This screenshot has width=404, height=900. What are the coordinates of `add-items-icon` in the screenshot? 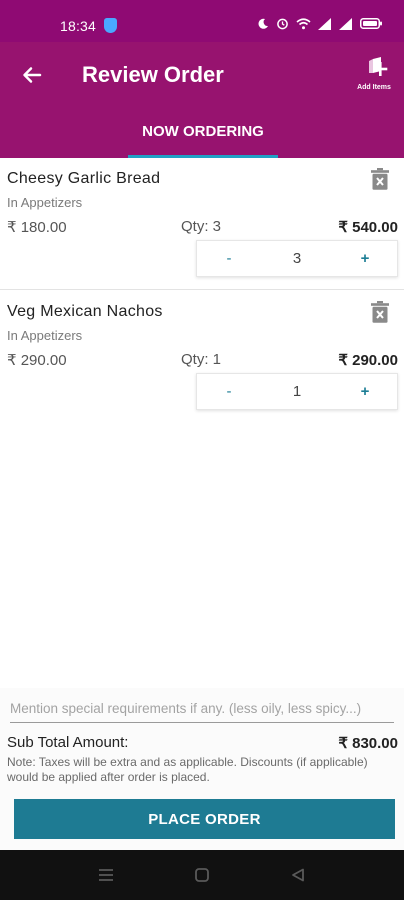 It's located at (378, 66).